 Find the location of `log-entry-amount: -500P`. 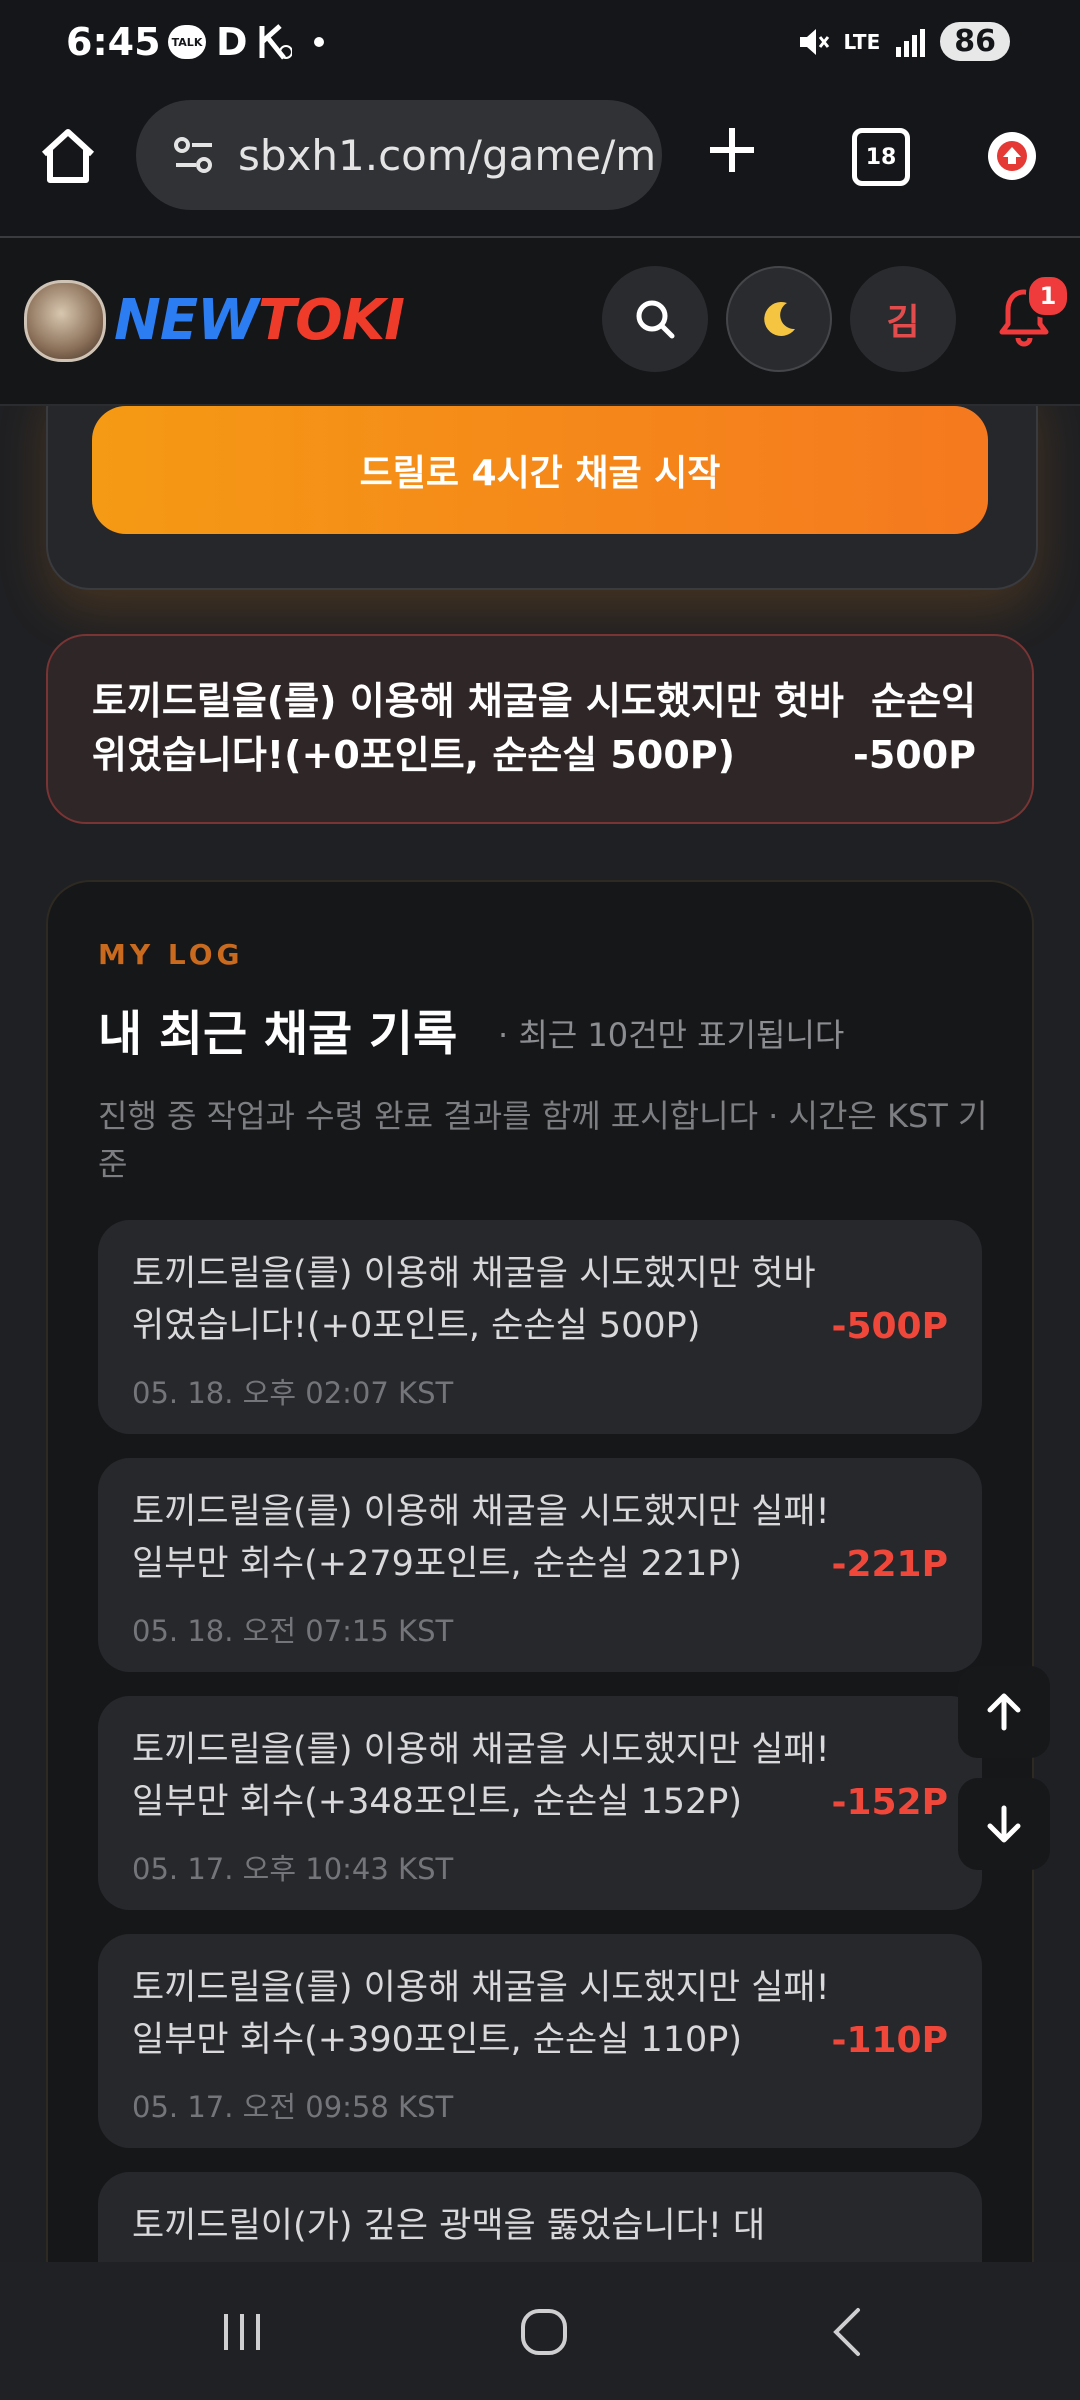

log-entry-amount: -500P is located at coordinates (889, 1326).